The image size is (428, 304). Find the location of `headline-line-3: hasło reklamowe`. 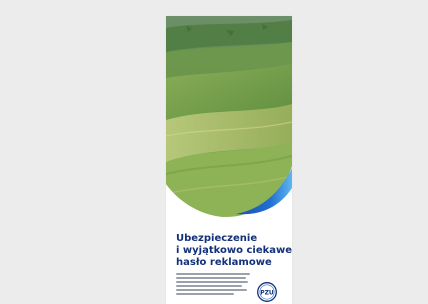

headline-line-3: hasło reklamowe is located at coordinates (224, 262).